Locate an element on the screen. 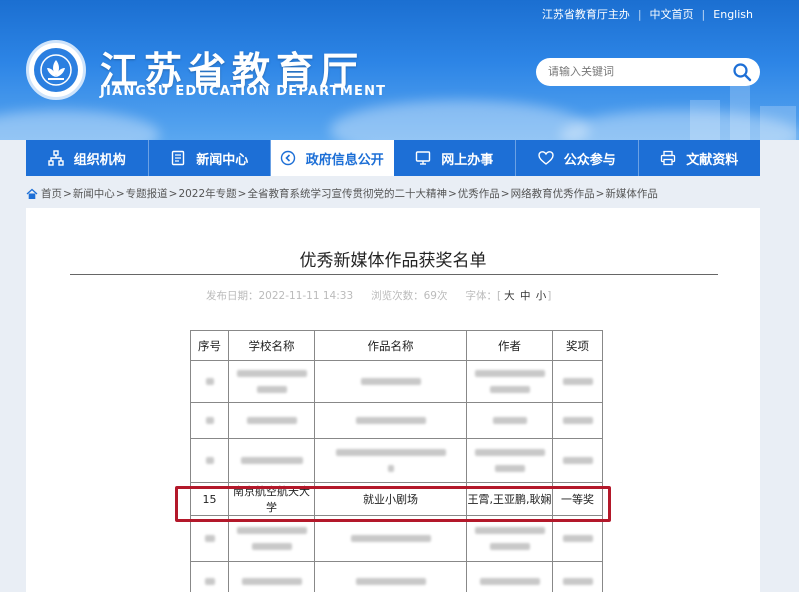 Image resolution: width=799 pixels, height=592 pixels. department-logo is located at coordinates (56, 70).